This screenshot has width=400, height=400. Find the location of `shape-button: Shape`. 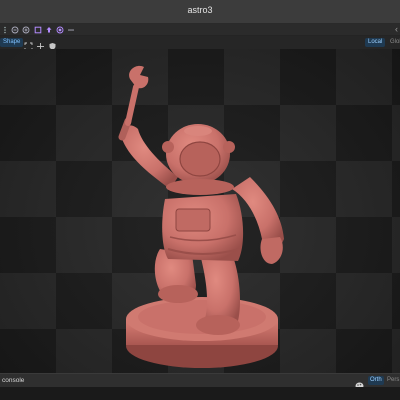

shape-button: Shape is located at coordinates (12, 42).